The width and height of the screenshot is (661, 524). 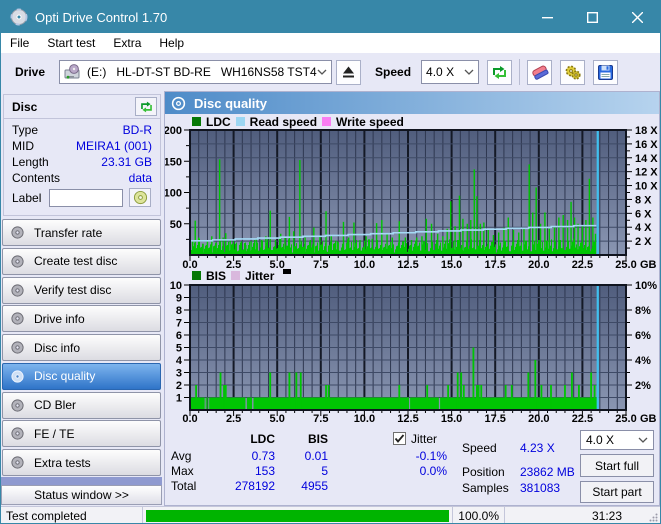 What do you see at coordinates (181, 456) in the screenshot?
I see `row-label-avg: Avg` at bounding box center [181, 456].